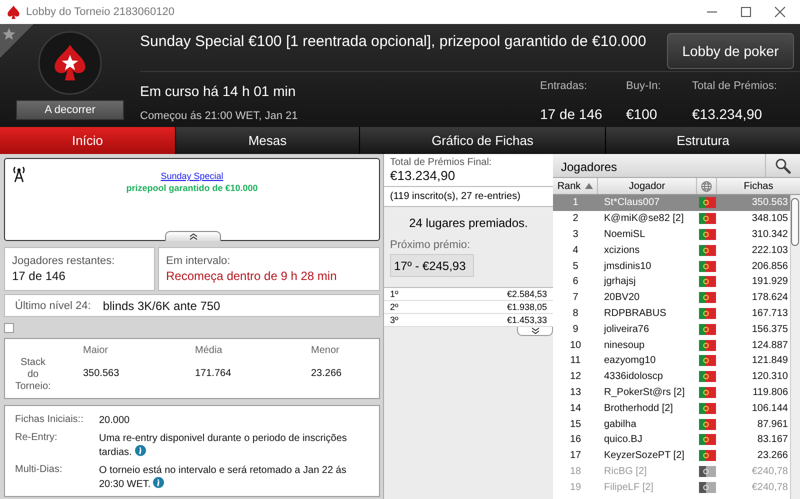 The height and width of the screenshot is (499, 800). Describe the element at coordinates (393, 41) in the screenshot. I see `tournament-title: Sunday Special €100 [1 reentrada opcional], prizepool garantido de €10.000` at that location.